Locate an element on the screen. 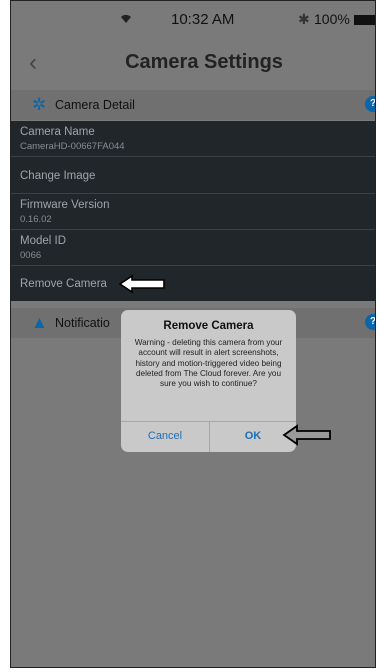  row-value: 0066 is located at coordinates (31, 255).